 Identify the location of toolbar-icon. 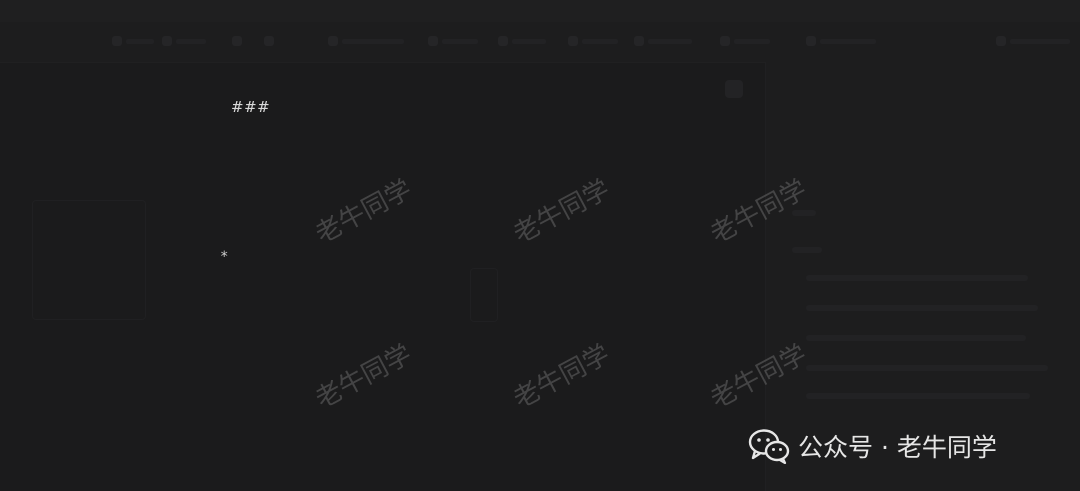
(734, 89).